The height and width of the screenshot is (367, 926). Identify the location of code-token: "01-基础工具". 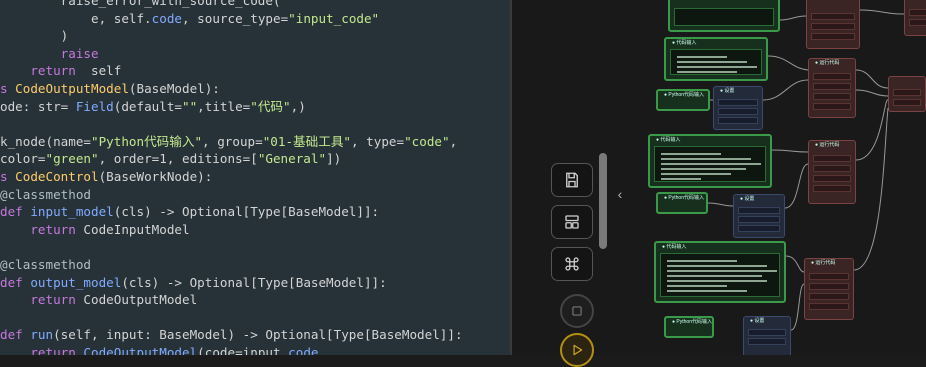
(307, 141).